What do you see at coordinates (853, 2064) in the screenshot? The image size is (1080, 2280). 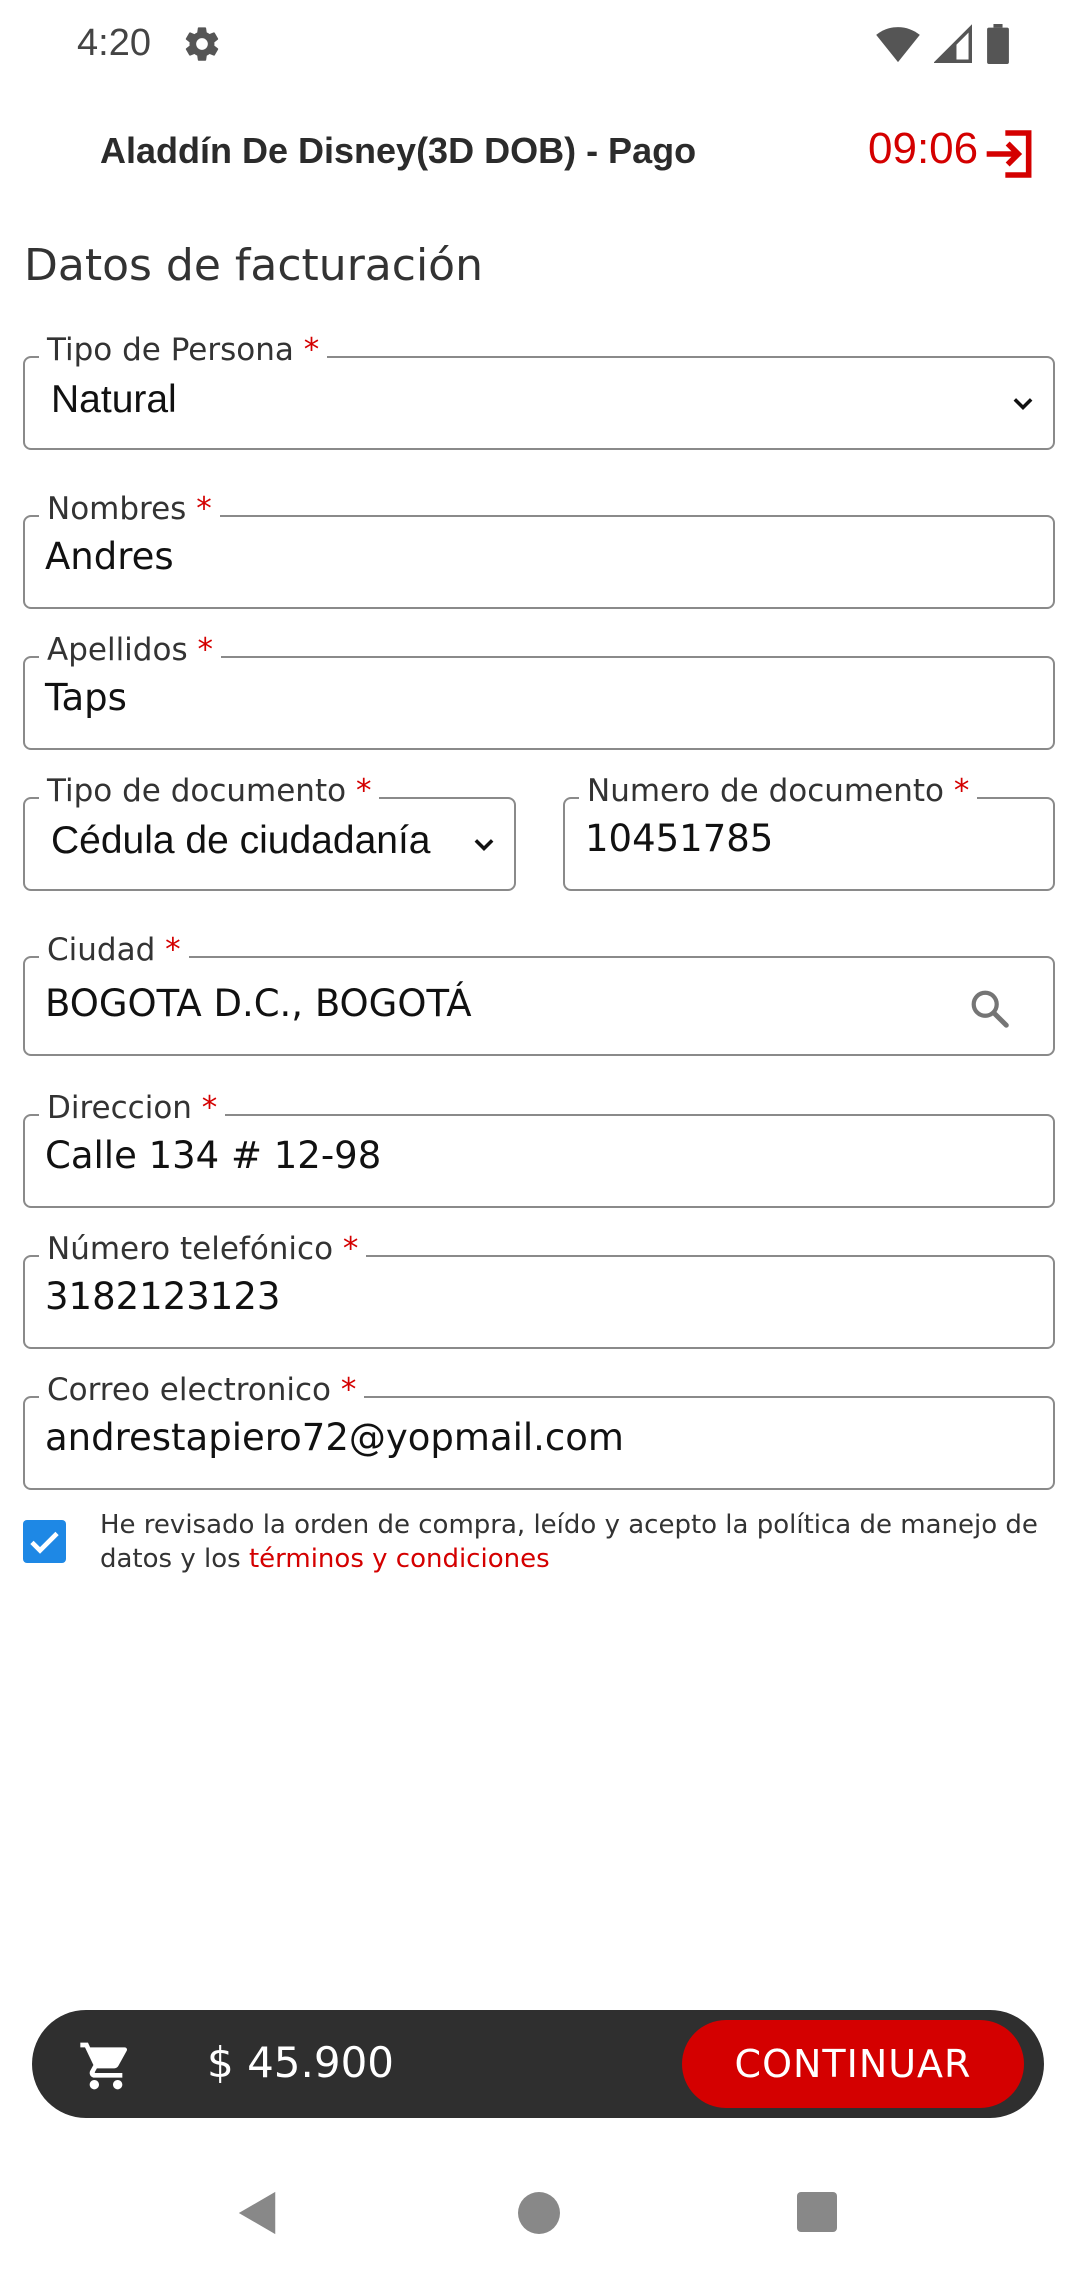 I see `continue-button: CONTINUAR` at bounding box center [853, 2064].